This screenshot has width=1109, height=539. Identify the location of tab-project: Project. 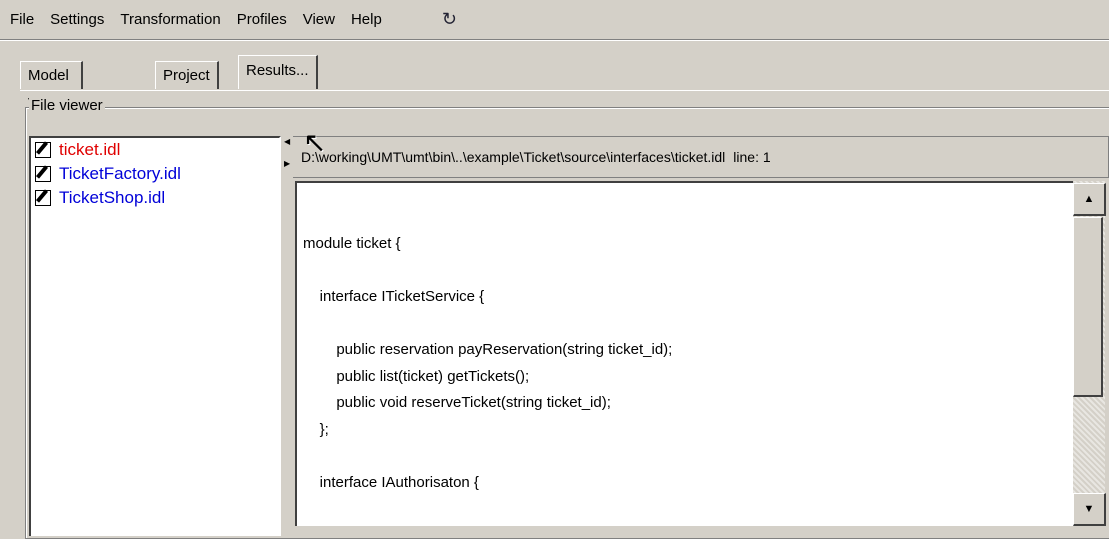
(187, 75).